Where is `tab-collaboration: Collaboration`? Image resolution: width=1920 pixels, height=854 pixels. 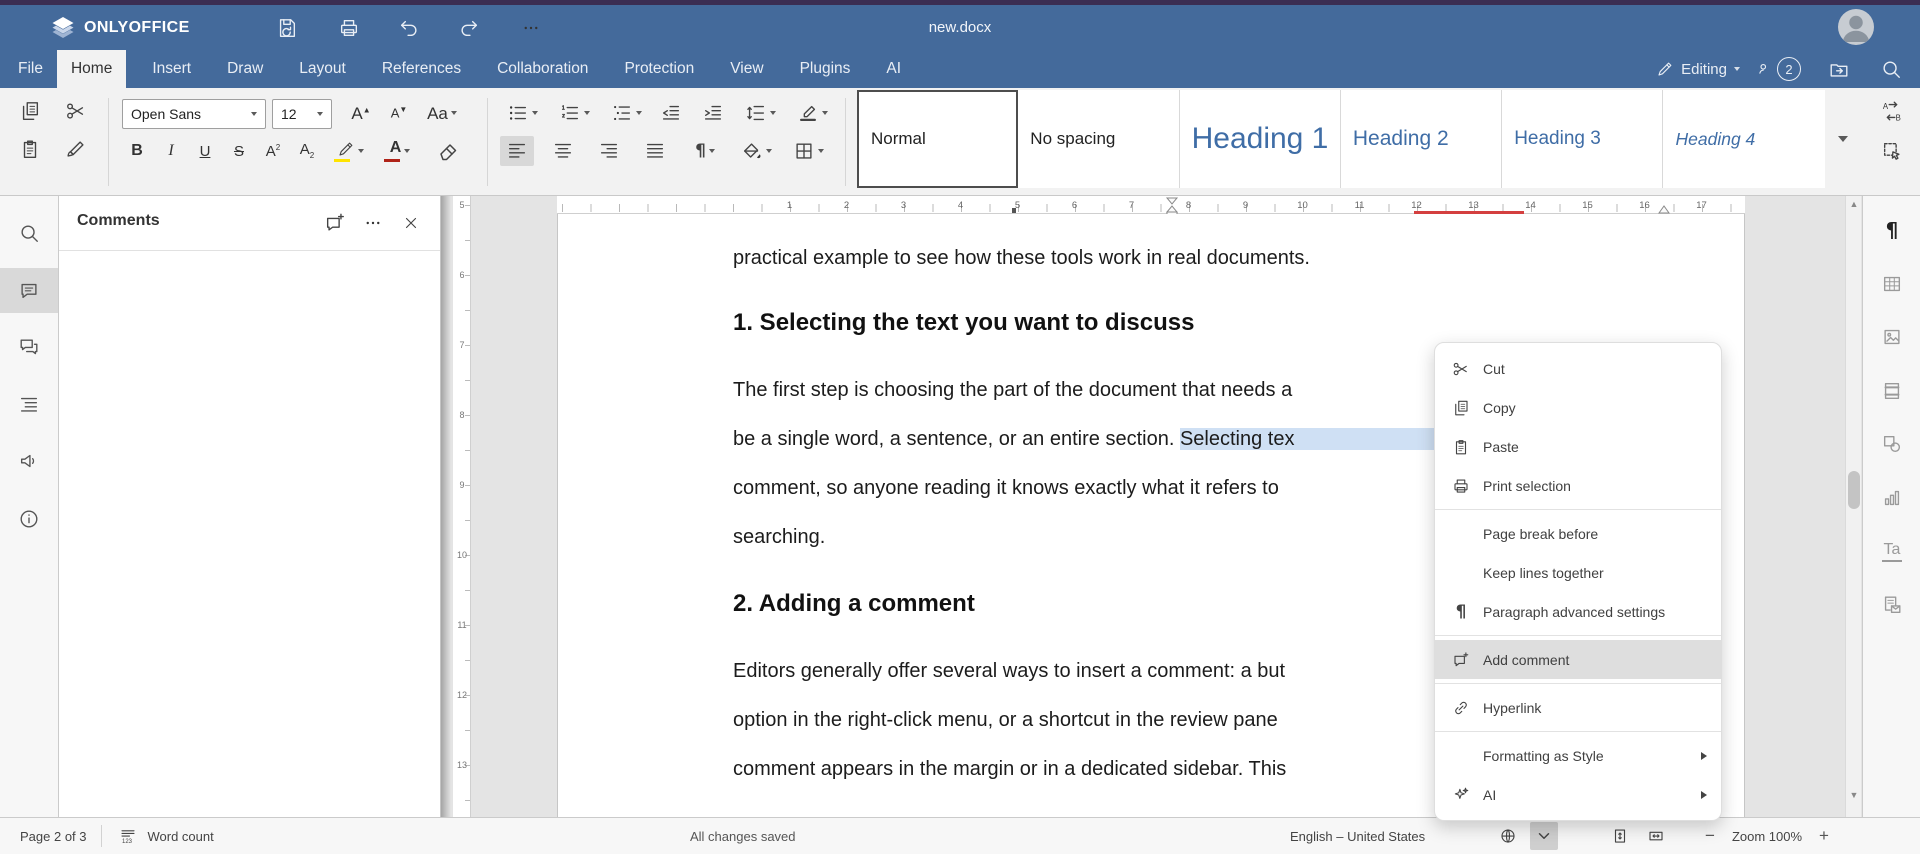
tab-collaboration: Collaboration is located at coordinates (542, 69).